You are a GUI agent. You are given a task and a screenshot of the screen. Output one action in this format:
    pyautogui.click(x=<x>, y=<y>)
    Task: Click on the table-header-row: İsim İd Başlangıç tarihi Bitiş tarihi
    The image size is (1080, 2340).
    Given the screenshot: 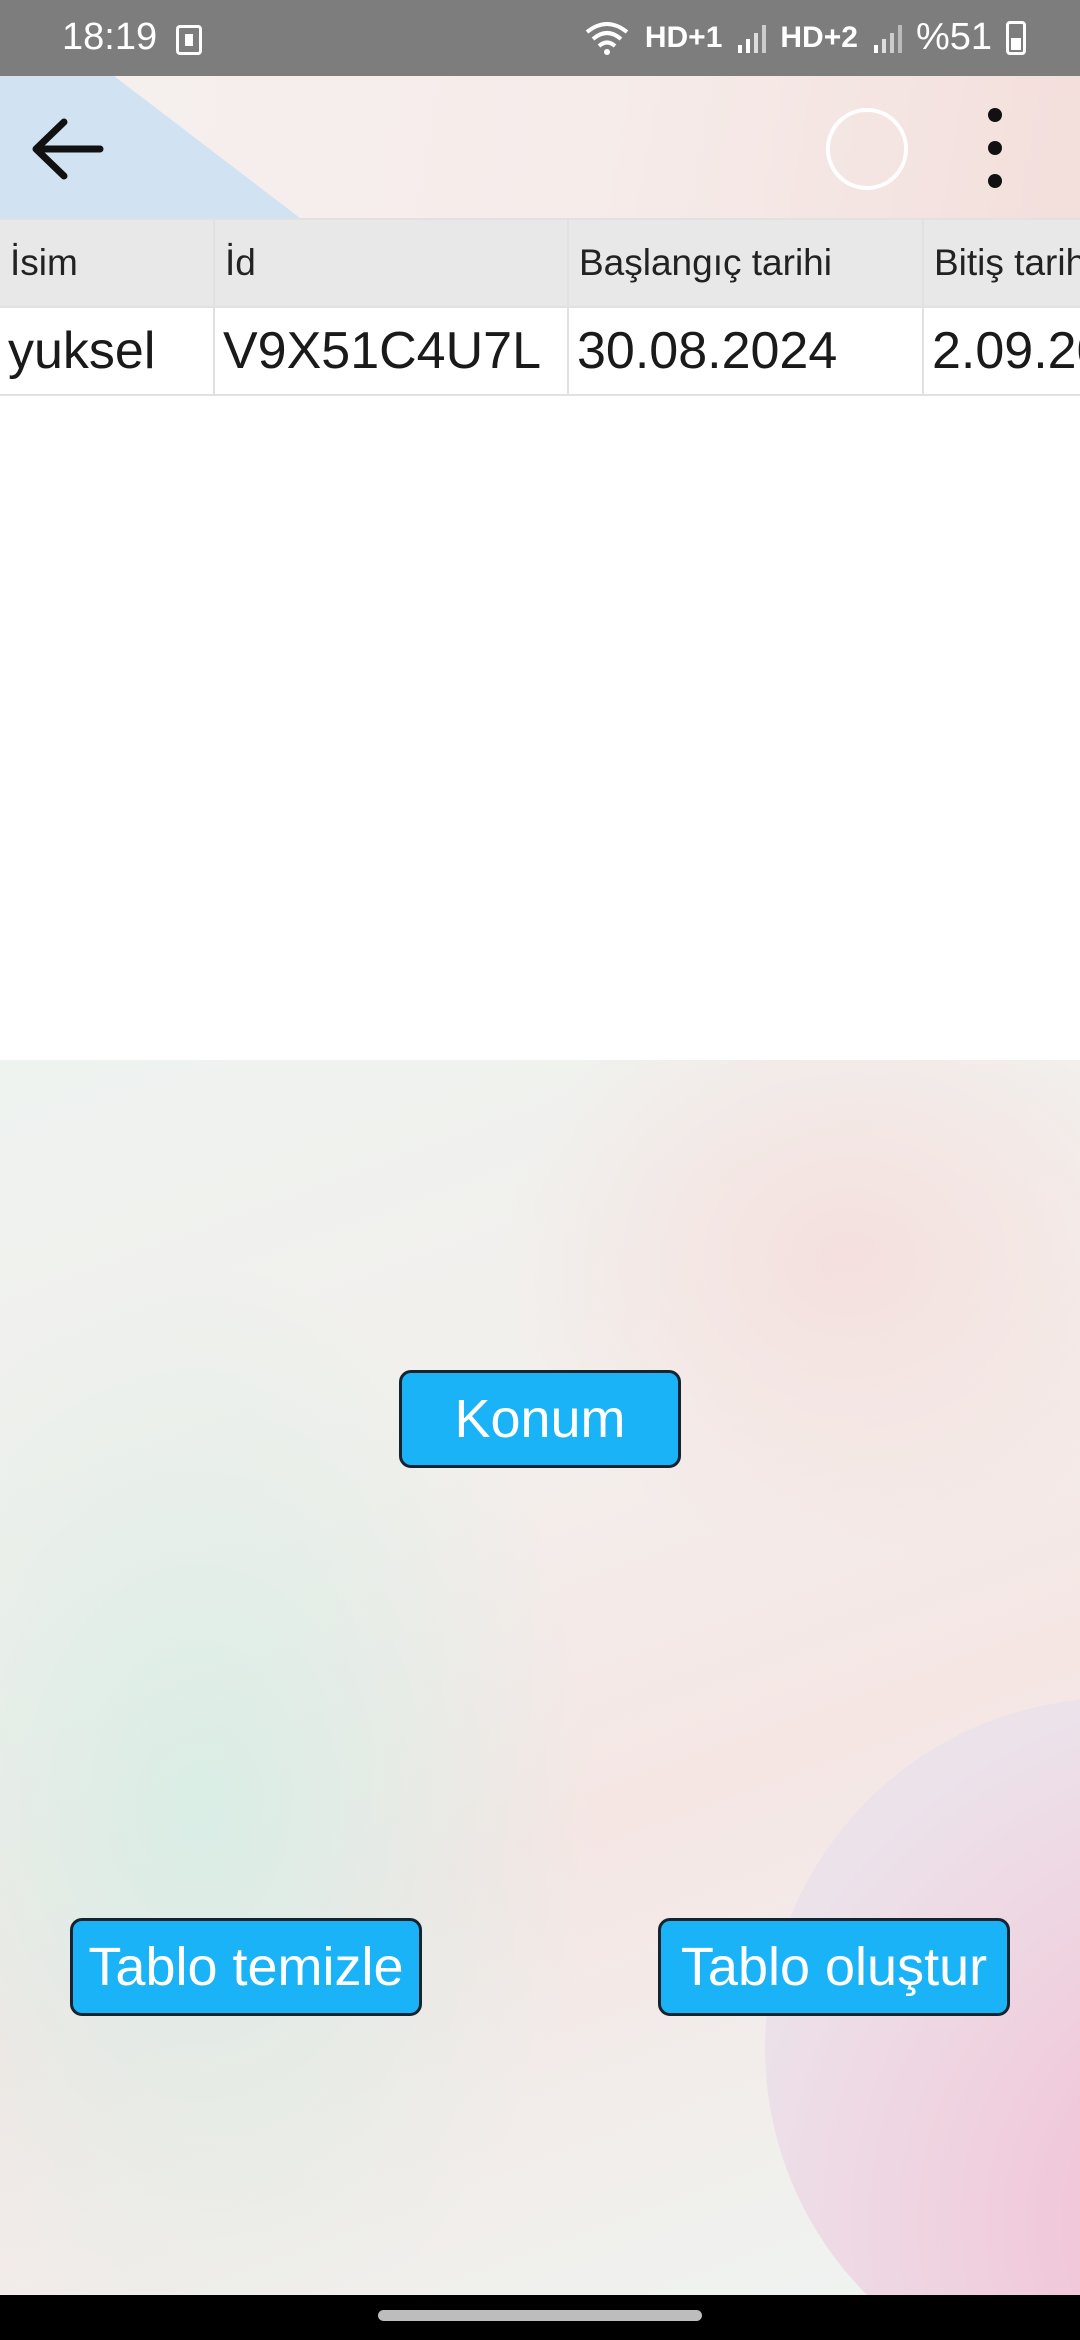 What is the action you would take?
    pyautogui.click(x=540, y=263)
    